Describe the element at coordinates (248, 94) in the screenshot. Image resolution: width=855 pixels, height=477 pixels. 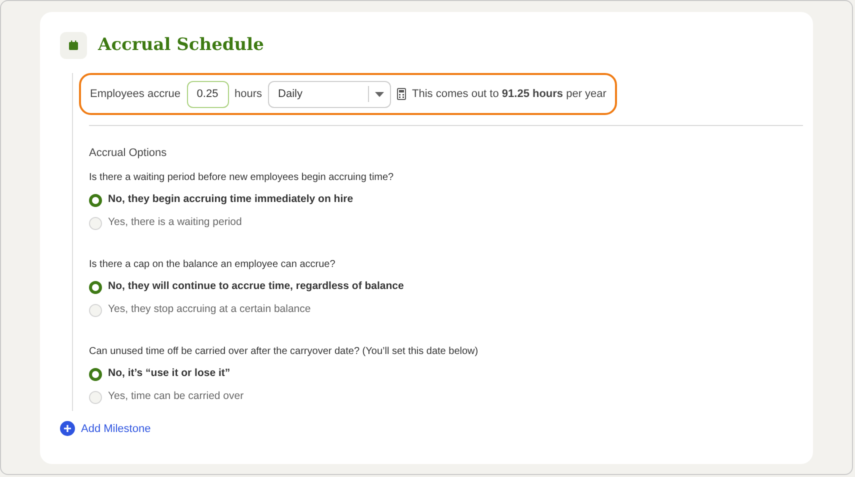
I see `unit-label: hours` at that location.